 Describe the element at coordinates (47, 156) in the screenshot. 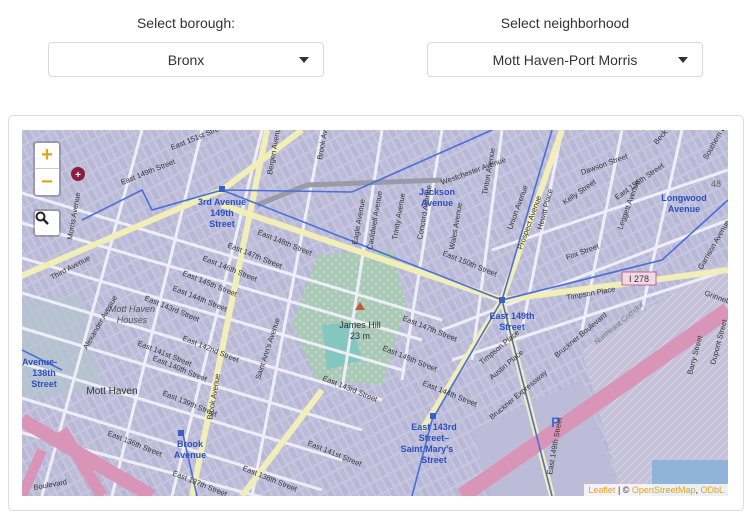

I see `zoom-in-button: +` at that location.